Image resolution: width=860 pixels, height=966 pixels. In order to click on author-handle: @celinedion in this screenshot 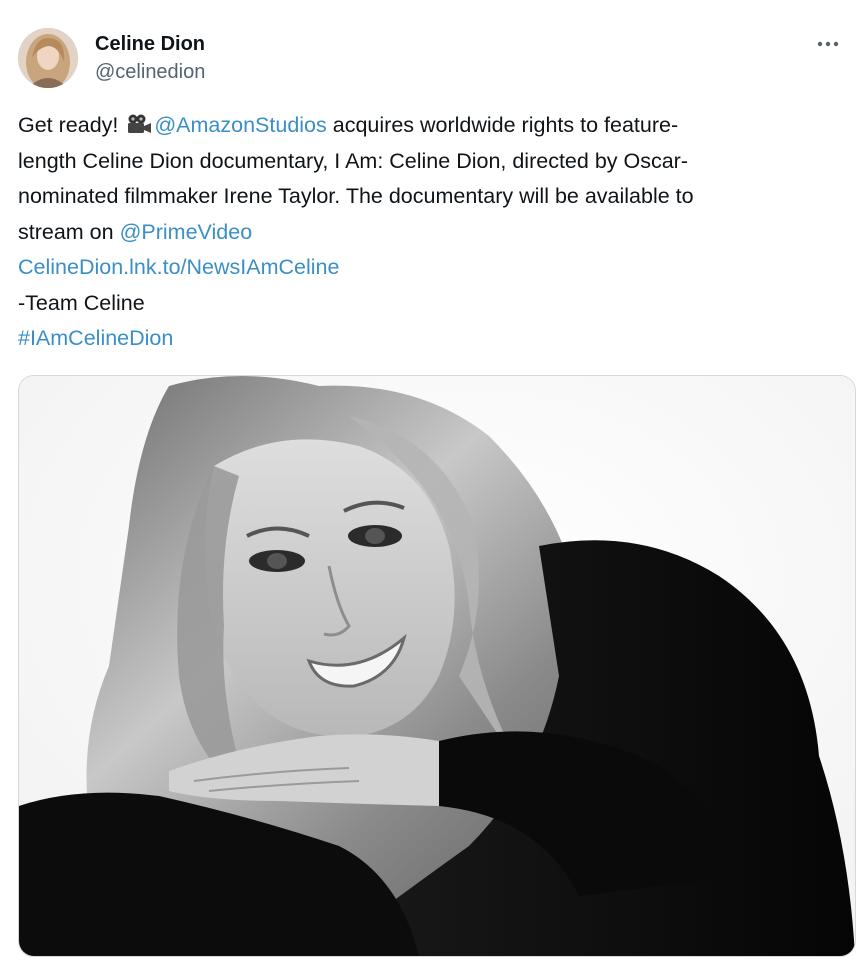, I will do `click(150, 72)`.